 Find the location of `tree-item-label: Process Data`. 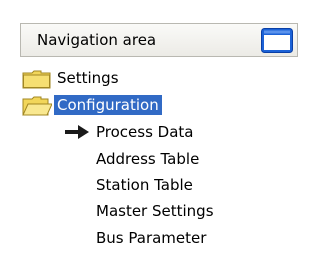

tree-item-label: Process Data is located at coordinates (145, 132).